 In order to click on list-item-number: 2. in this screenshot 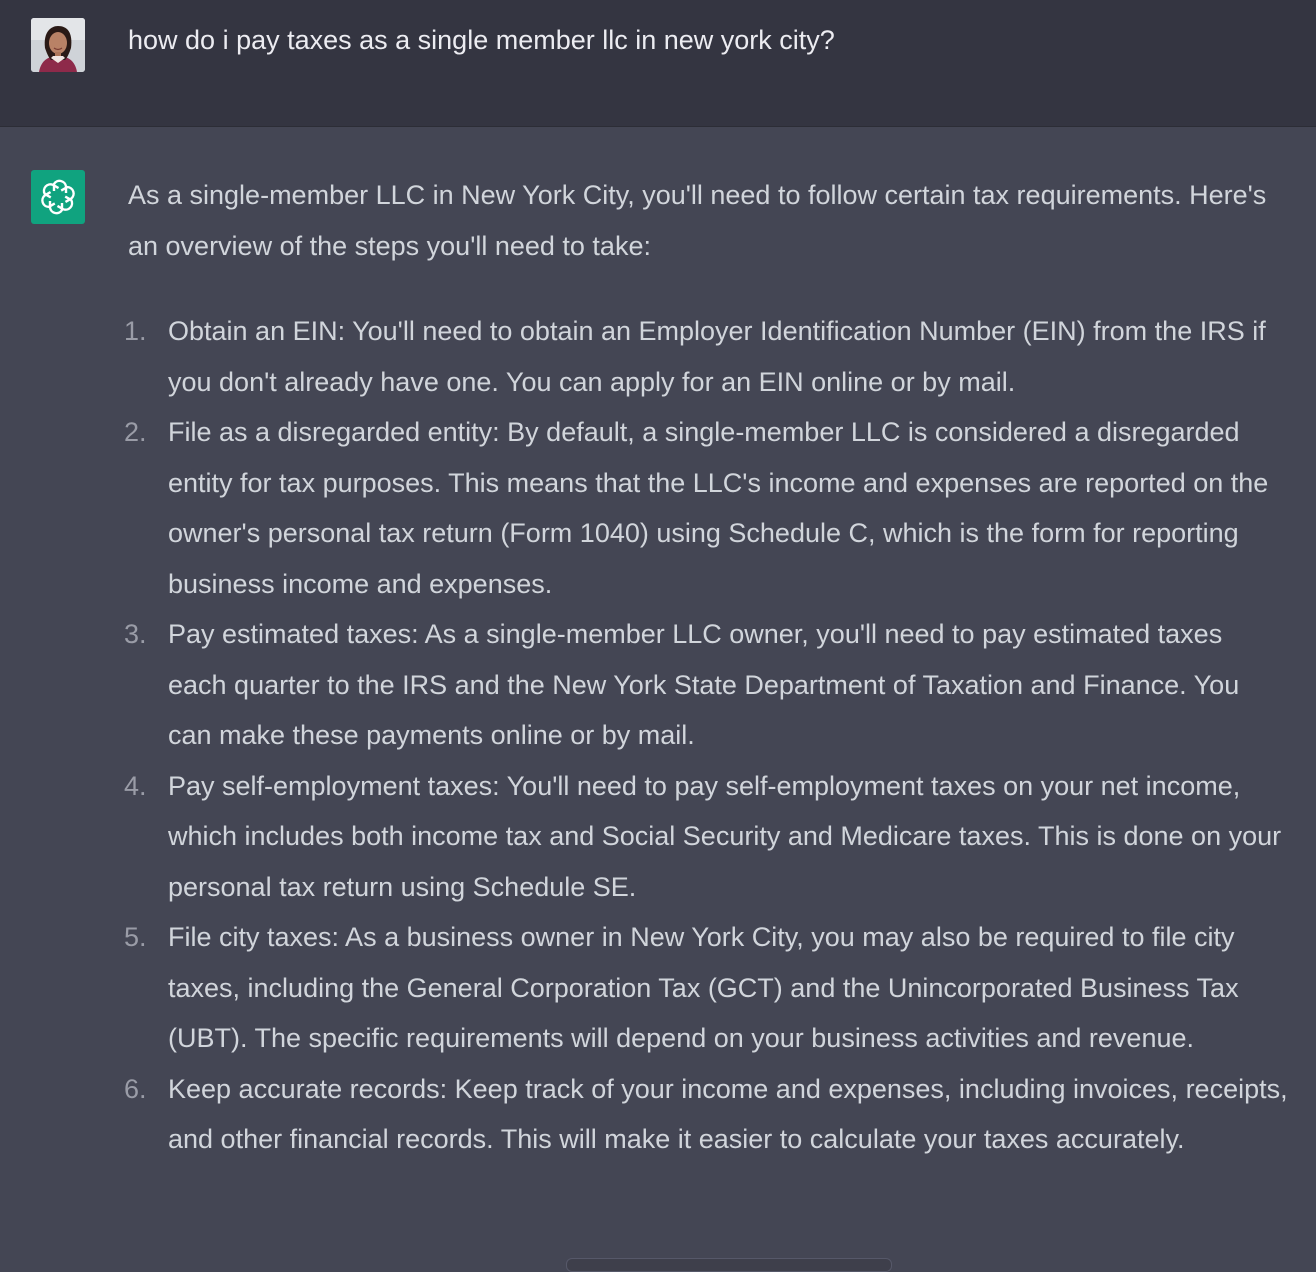, I will do `click(135, 432)`.